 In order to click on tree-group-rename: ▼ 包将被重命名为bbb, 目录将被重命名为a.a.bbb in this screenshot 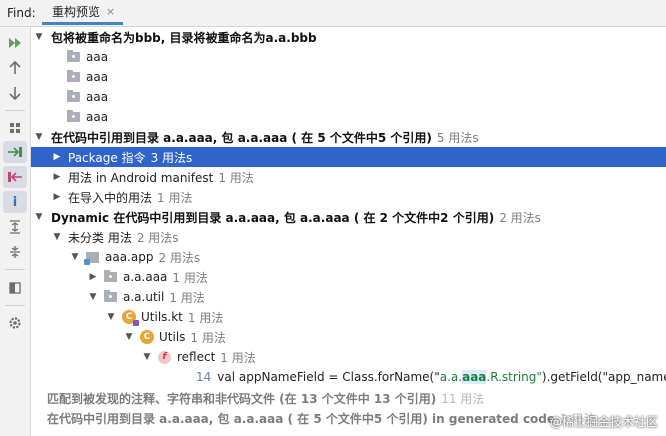, I will do `click(348, 37)`.